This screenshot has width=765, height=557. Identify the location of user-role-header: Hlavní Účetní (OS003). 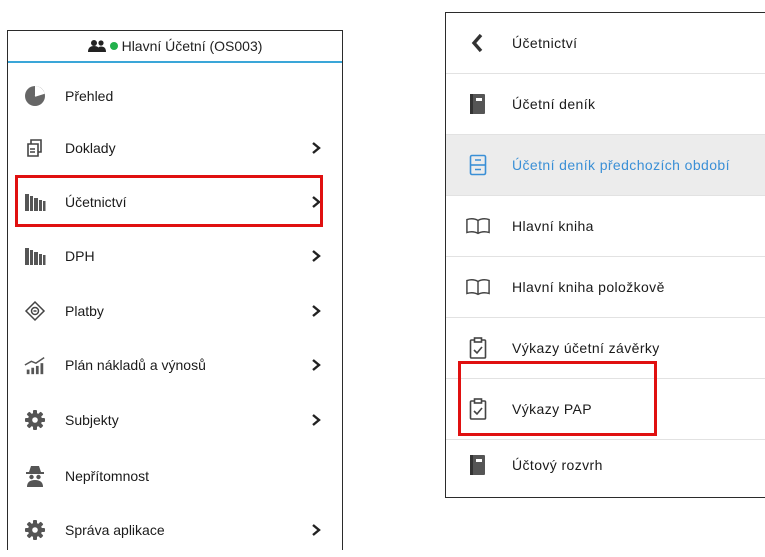
(175, 47).